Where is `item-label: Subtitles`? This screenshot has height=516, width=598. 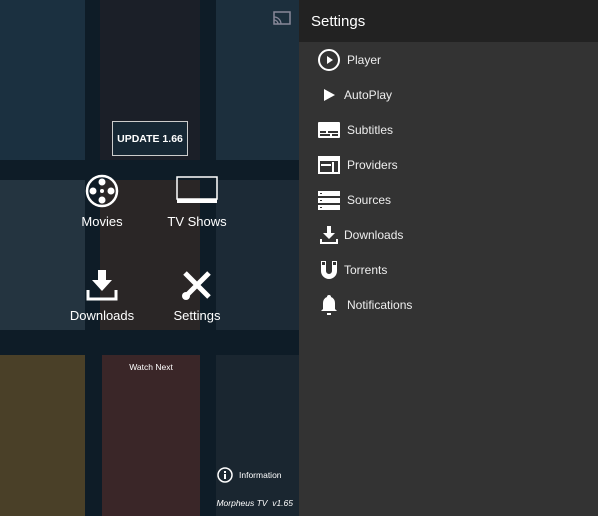
item-label: Subtitles is located at coordinates (370, 129).